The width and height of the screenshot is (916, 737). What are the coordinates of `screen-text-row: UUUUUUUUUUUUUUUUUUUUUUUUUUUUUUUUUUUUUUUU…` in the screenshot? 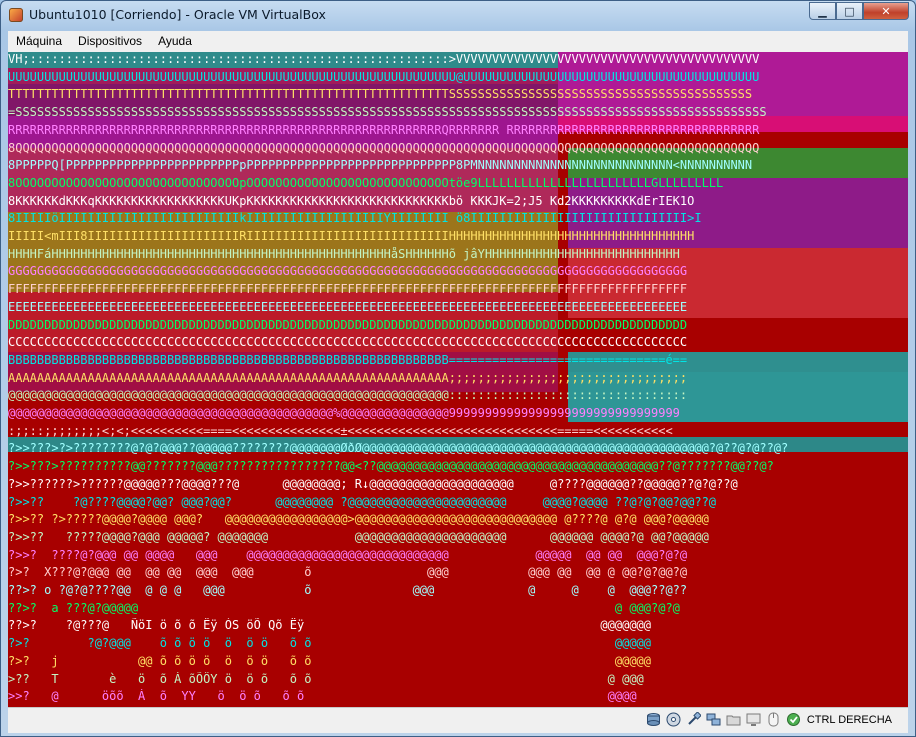 It's located at (384, 76).